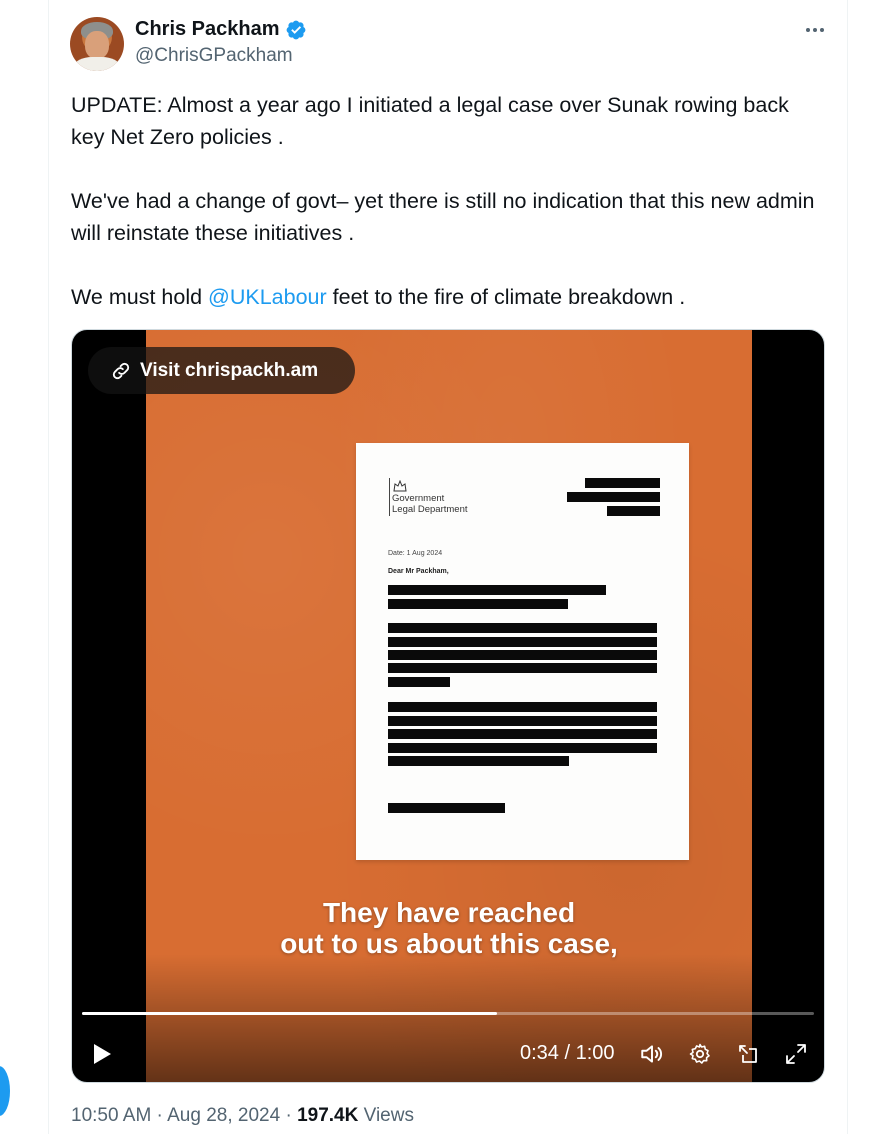 The height and width of the screenshot is (1134, 888). Describe the element at coordinates (289, 1013) in the screenshot. I see `video-progress-fill` at that location.